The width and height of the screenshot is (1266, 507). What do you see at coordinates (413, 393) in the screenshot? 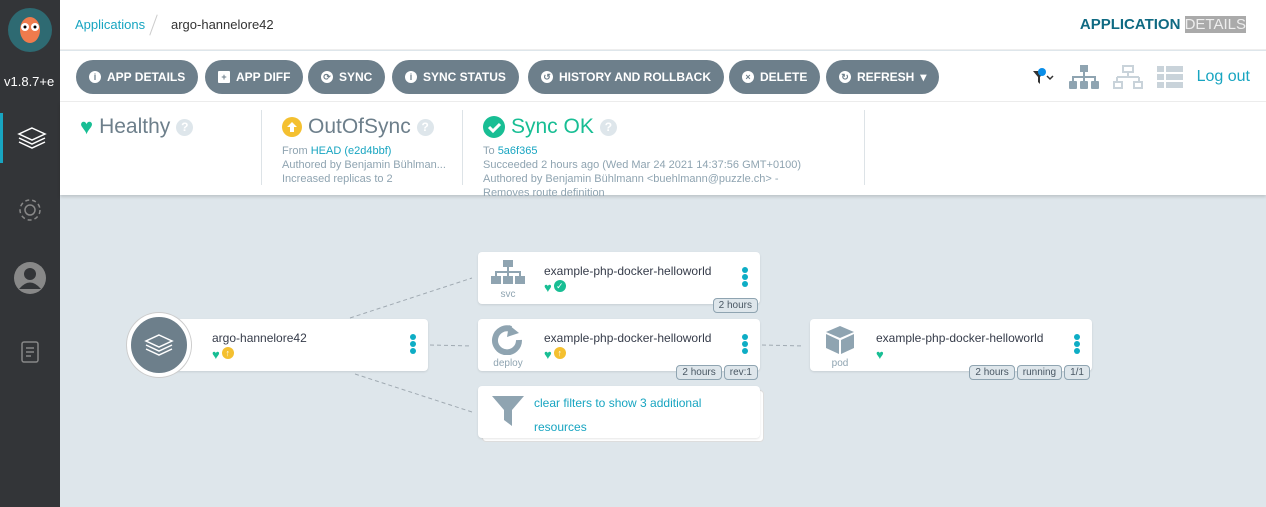
I see `edge-app-filter` at bounding box center [413, 393].